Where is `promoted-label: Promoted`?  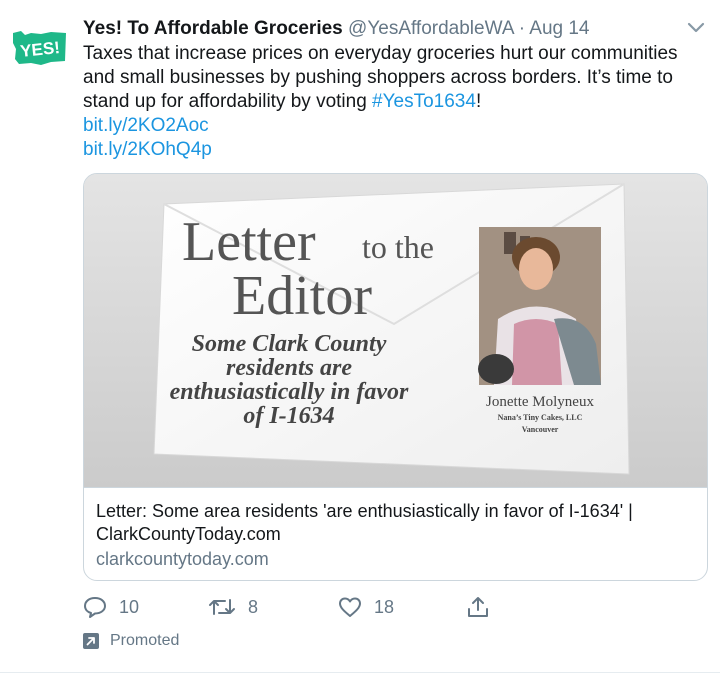
promoted-label: Promoted is located at coordinates (131, 641).